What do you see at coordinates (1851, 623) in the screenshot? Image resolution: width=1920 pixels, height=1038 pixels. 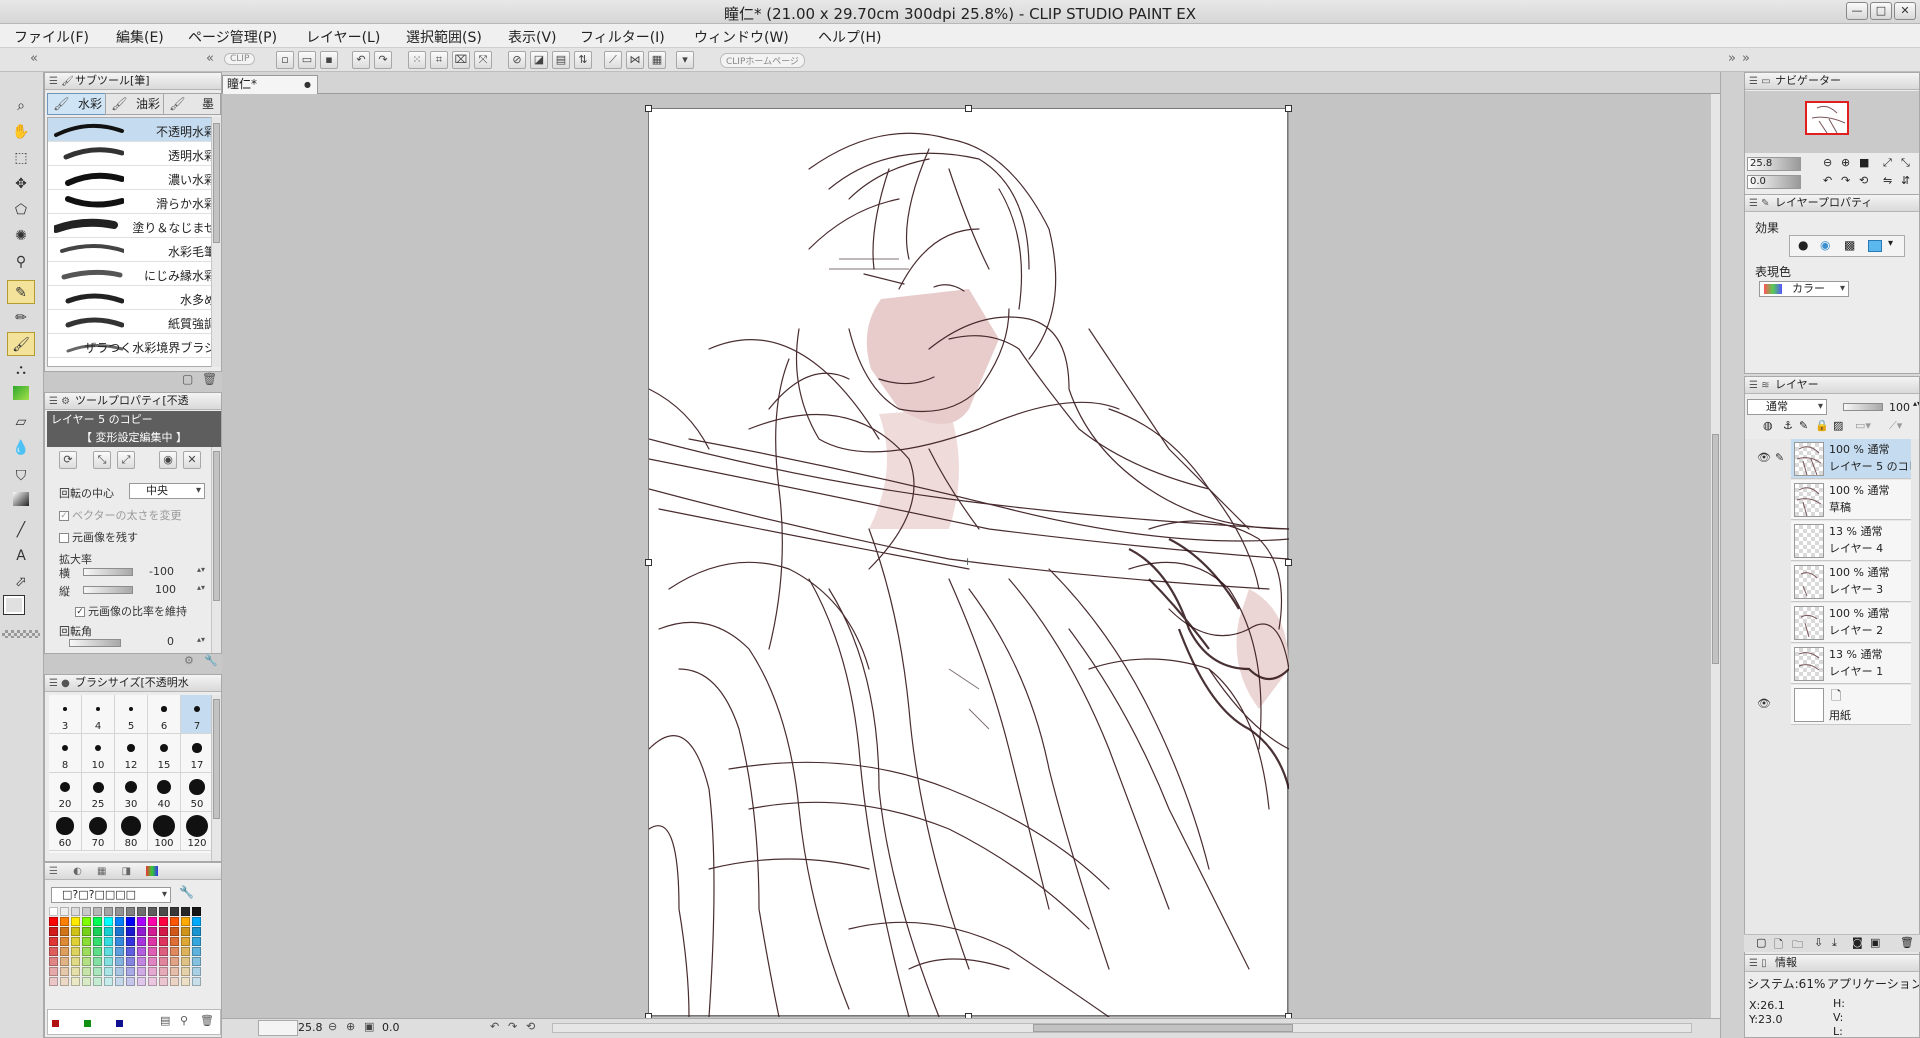 I see `layer-item: 100 % 通常 レイヤー 2` at bounding box center [1851, 623].